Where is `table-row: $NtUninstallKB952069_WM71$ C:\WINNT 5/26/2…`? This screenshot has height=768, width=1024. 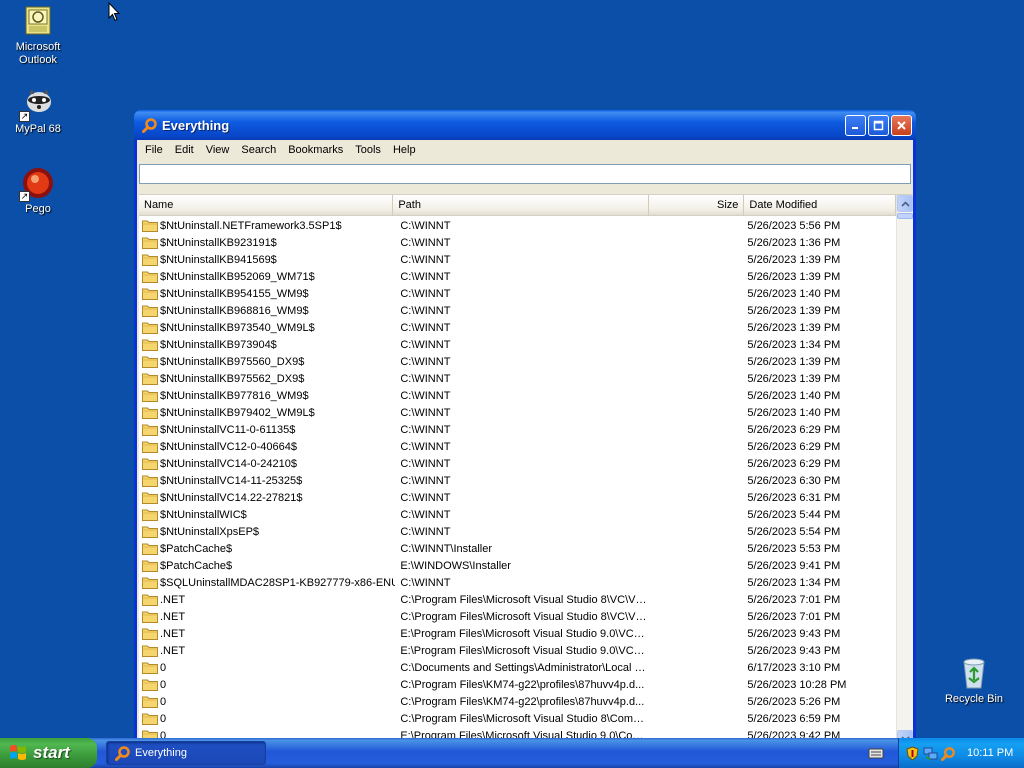 table-row: $NtUninstallKB952069_WM71$ C:\WINNT 5/26/2… is located at coordinates (517, 276).